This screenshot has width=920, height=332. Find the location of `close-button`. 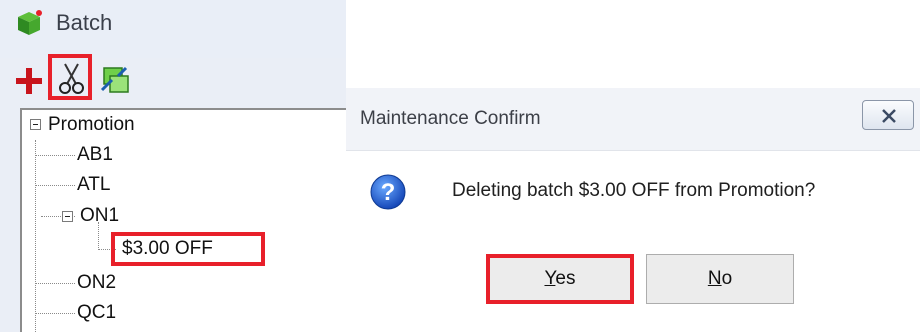

close-button is located at coordinates (888, 115).